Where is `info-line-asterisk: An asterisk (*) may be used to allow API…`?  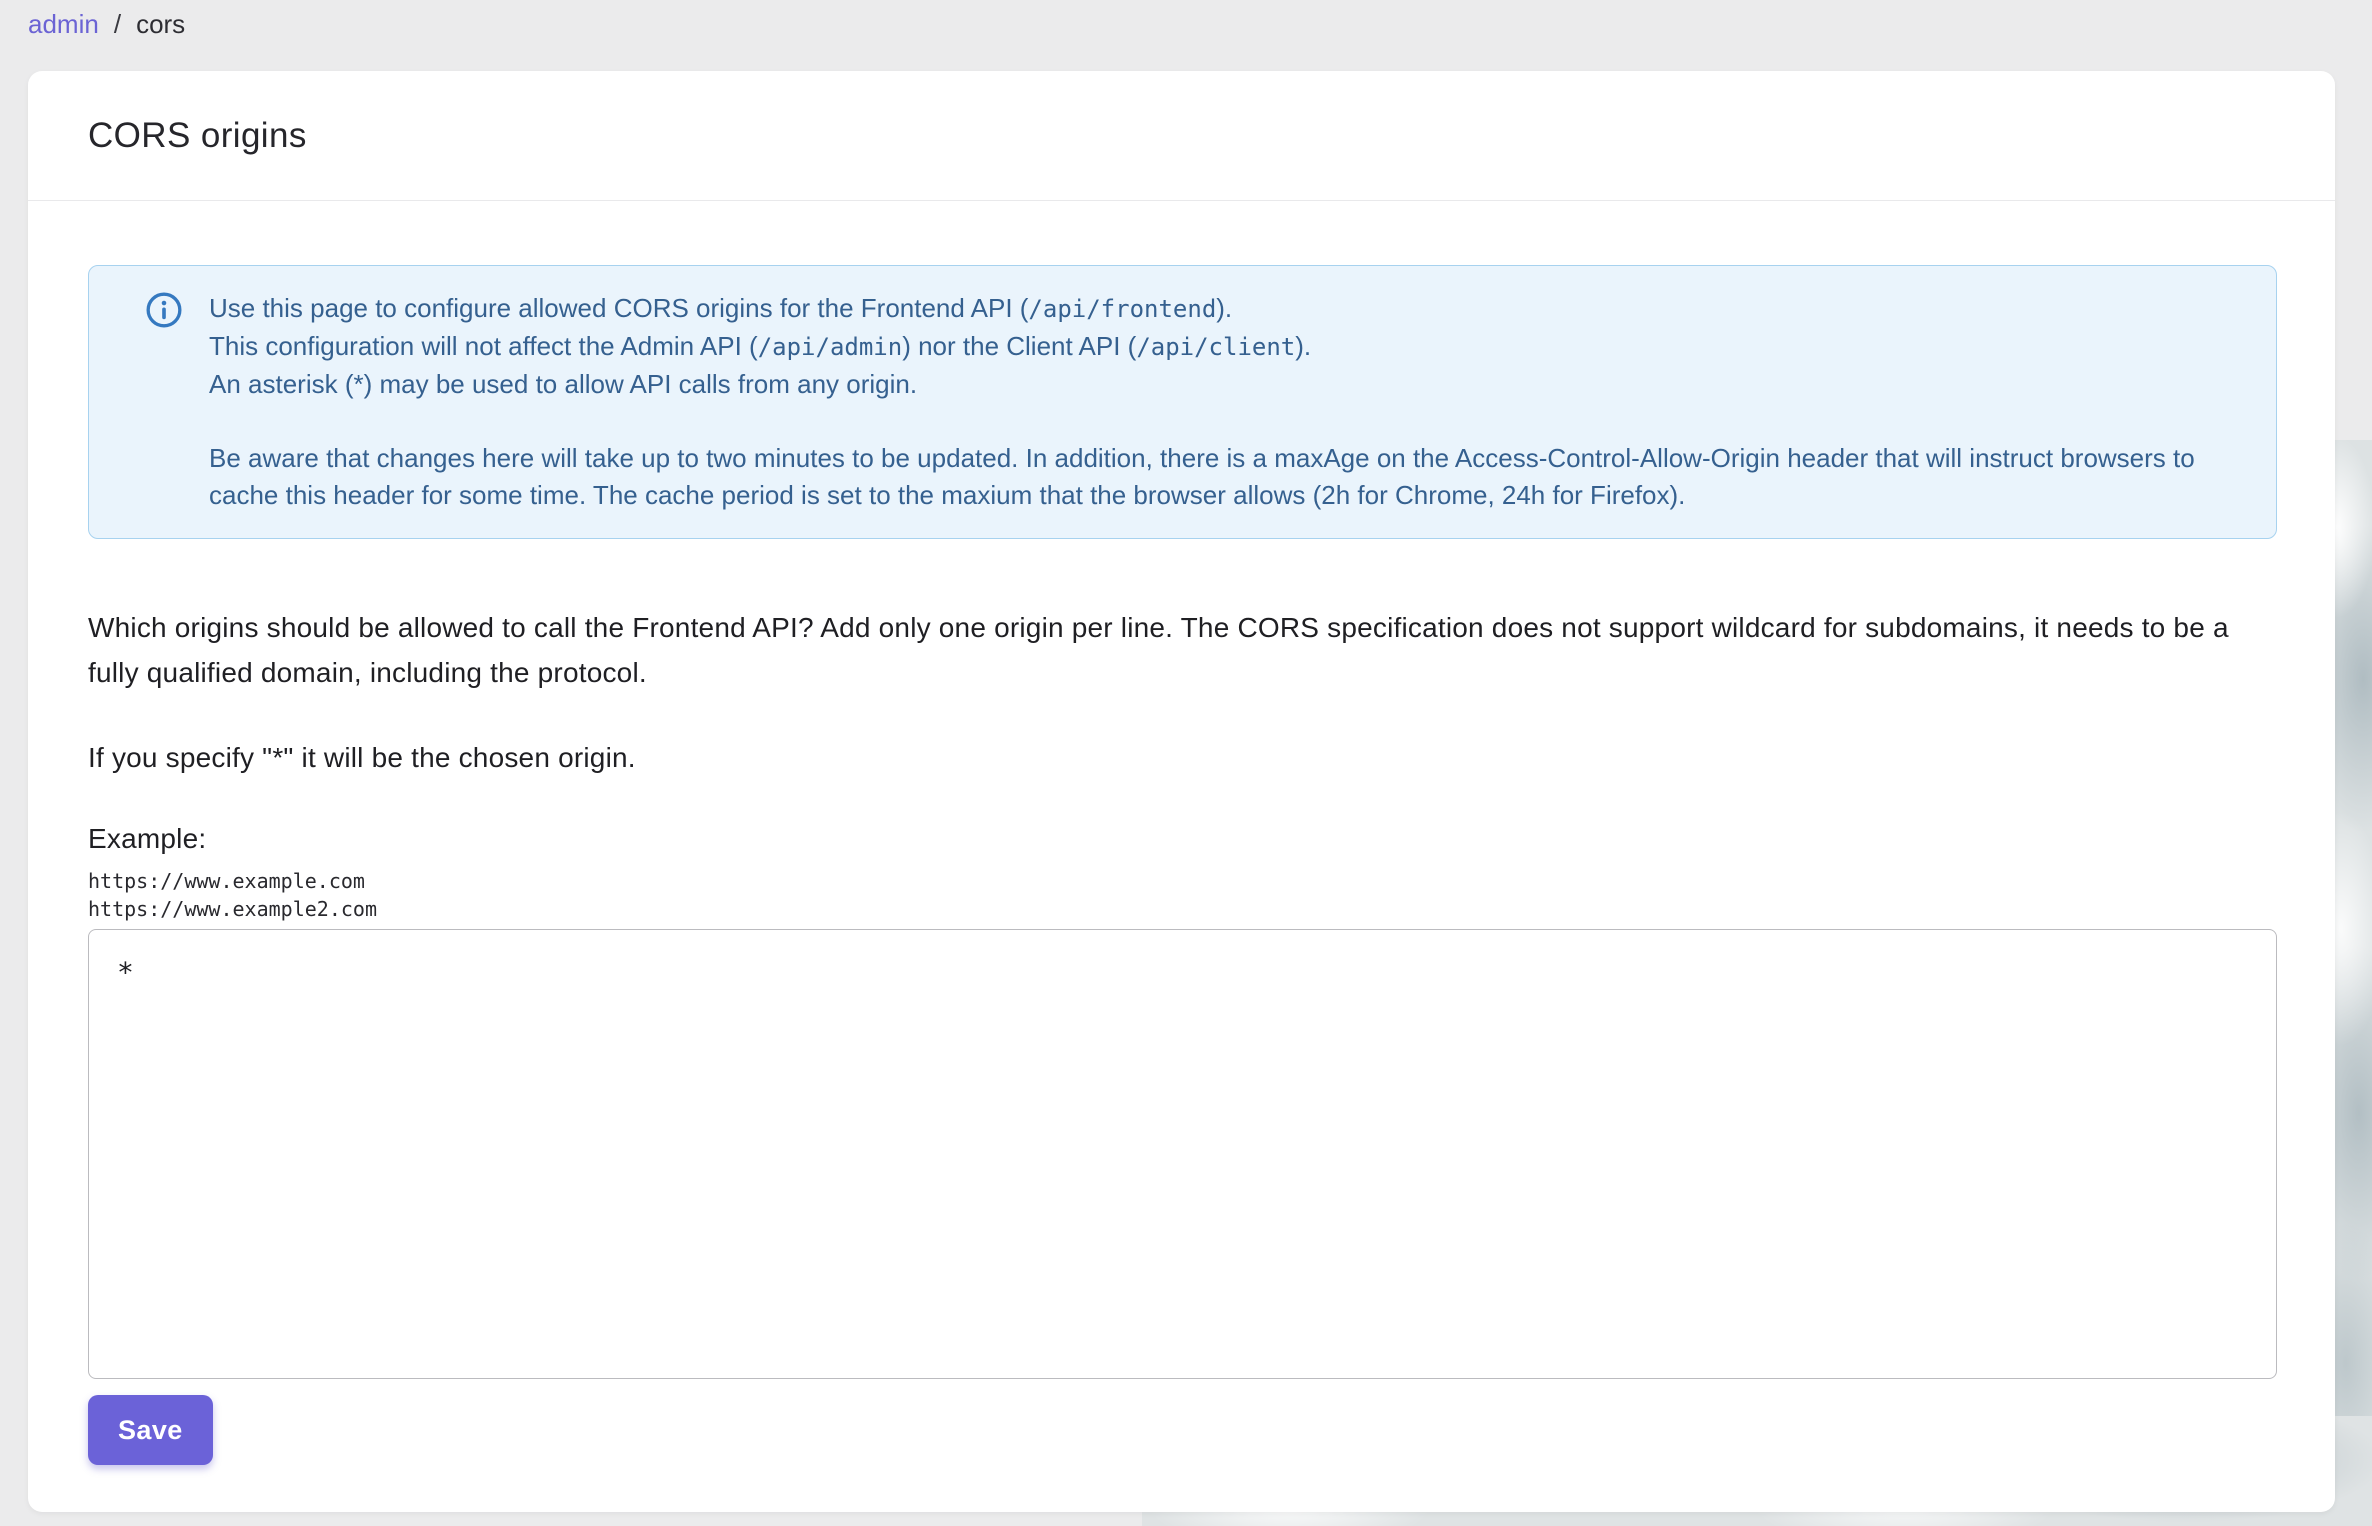
info-line-asterisk: An asterisk (*) may be used to allow API… is located at coordinates (563, 384).